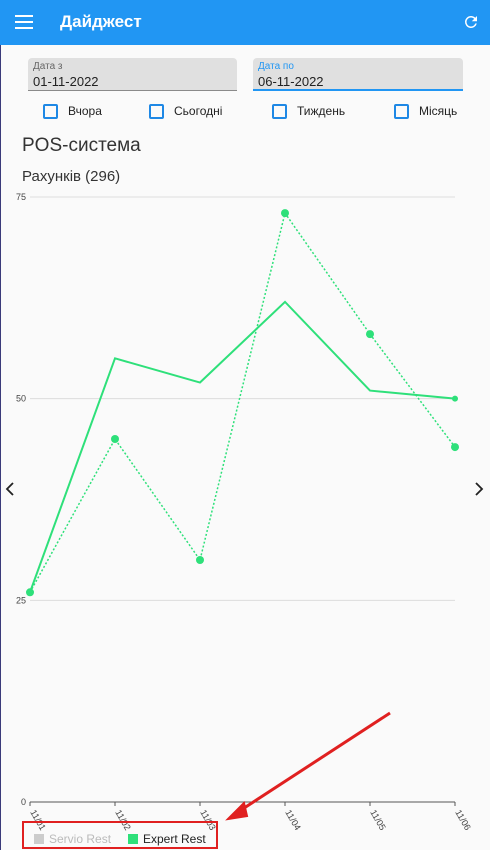 This screenshot has height=850, width=490. Describe the element at coordinates (321, 111) in the screenshot. I see `checkbox-label: Тиждень` at that location.